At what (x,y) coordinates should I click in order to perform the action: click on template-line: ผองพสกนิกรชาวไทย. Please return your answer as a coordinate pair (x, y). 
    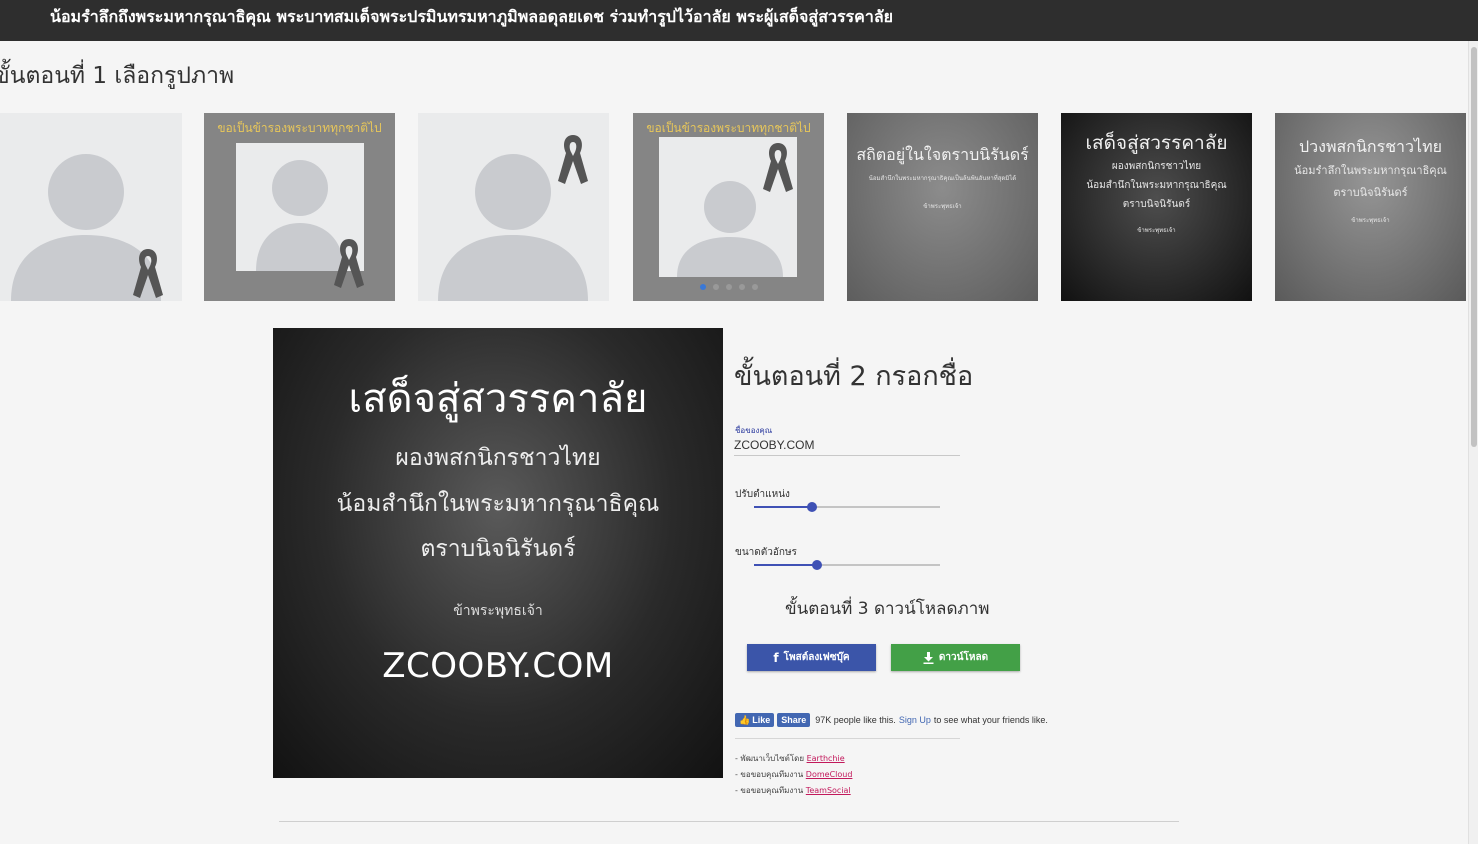
    Looking at the image, I should click on (1156, 166).